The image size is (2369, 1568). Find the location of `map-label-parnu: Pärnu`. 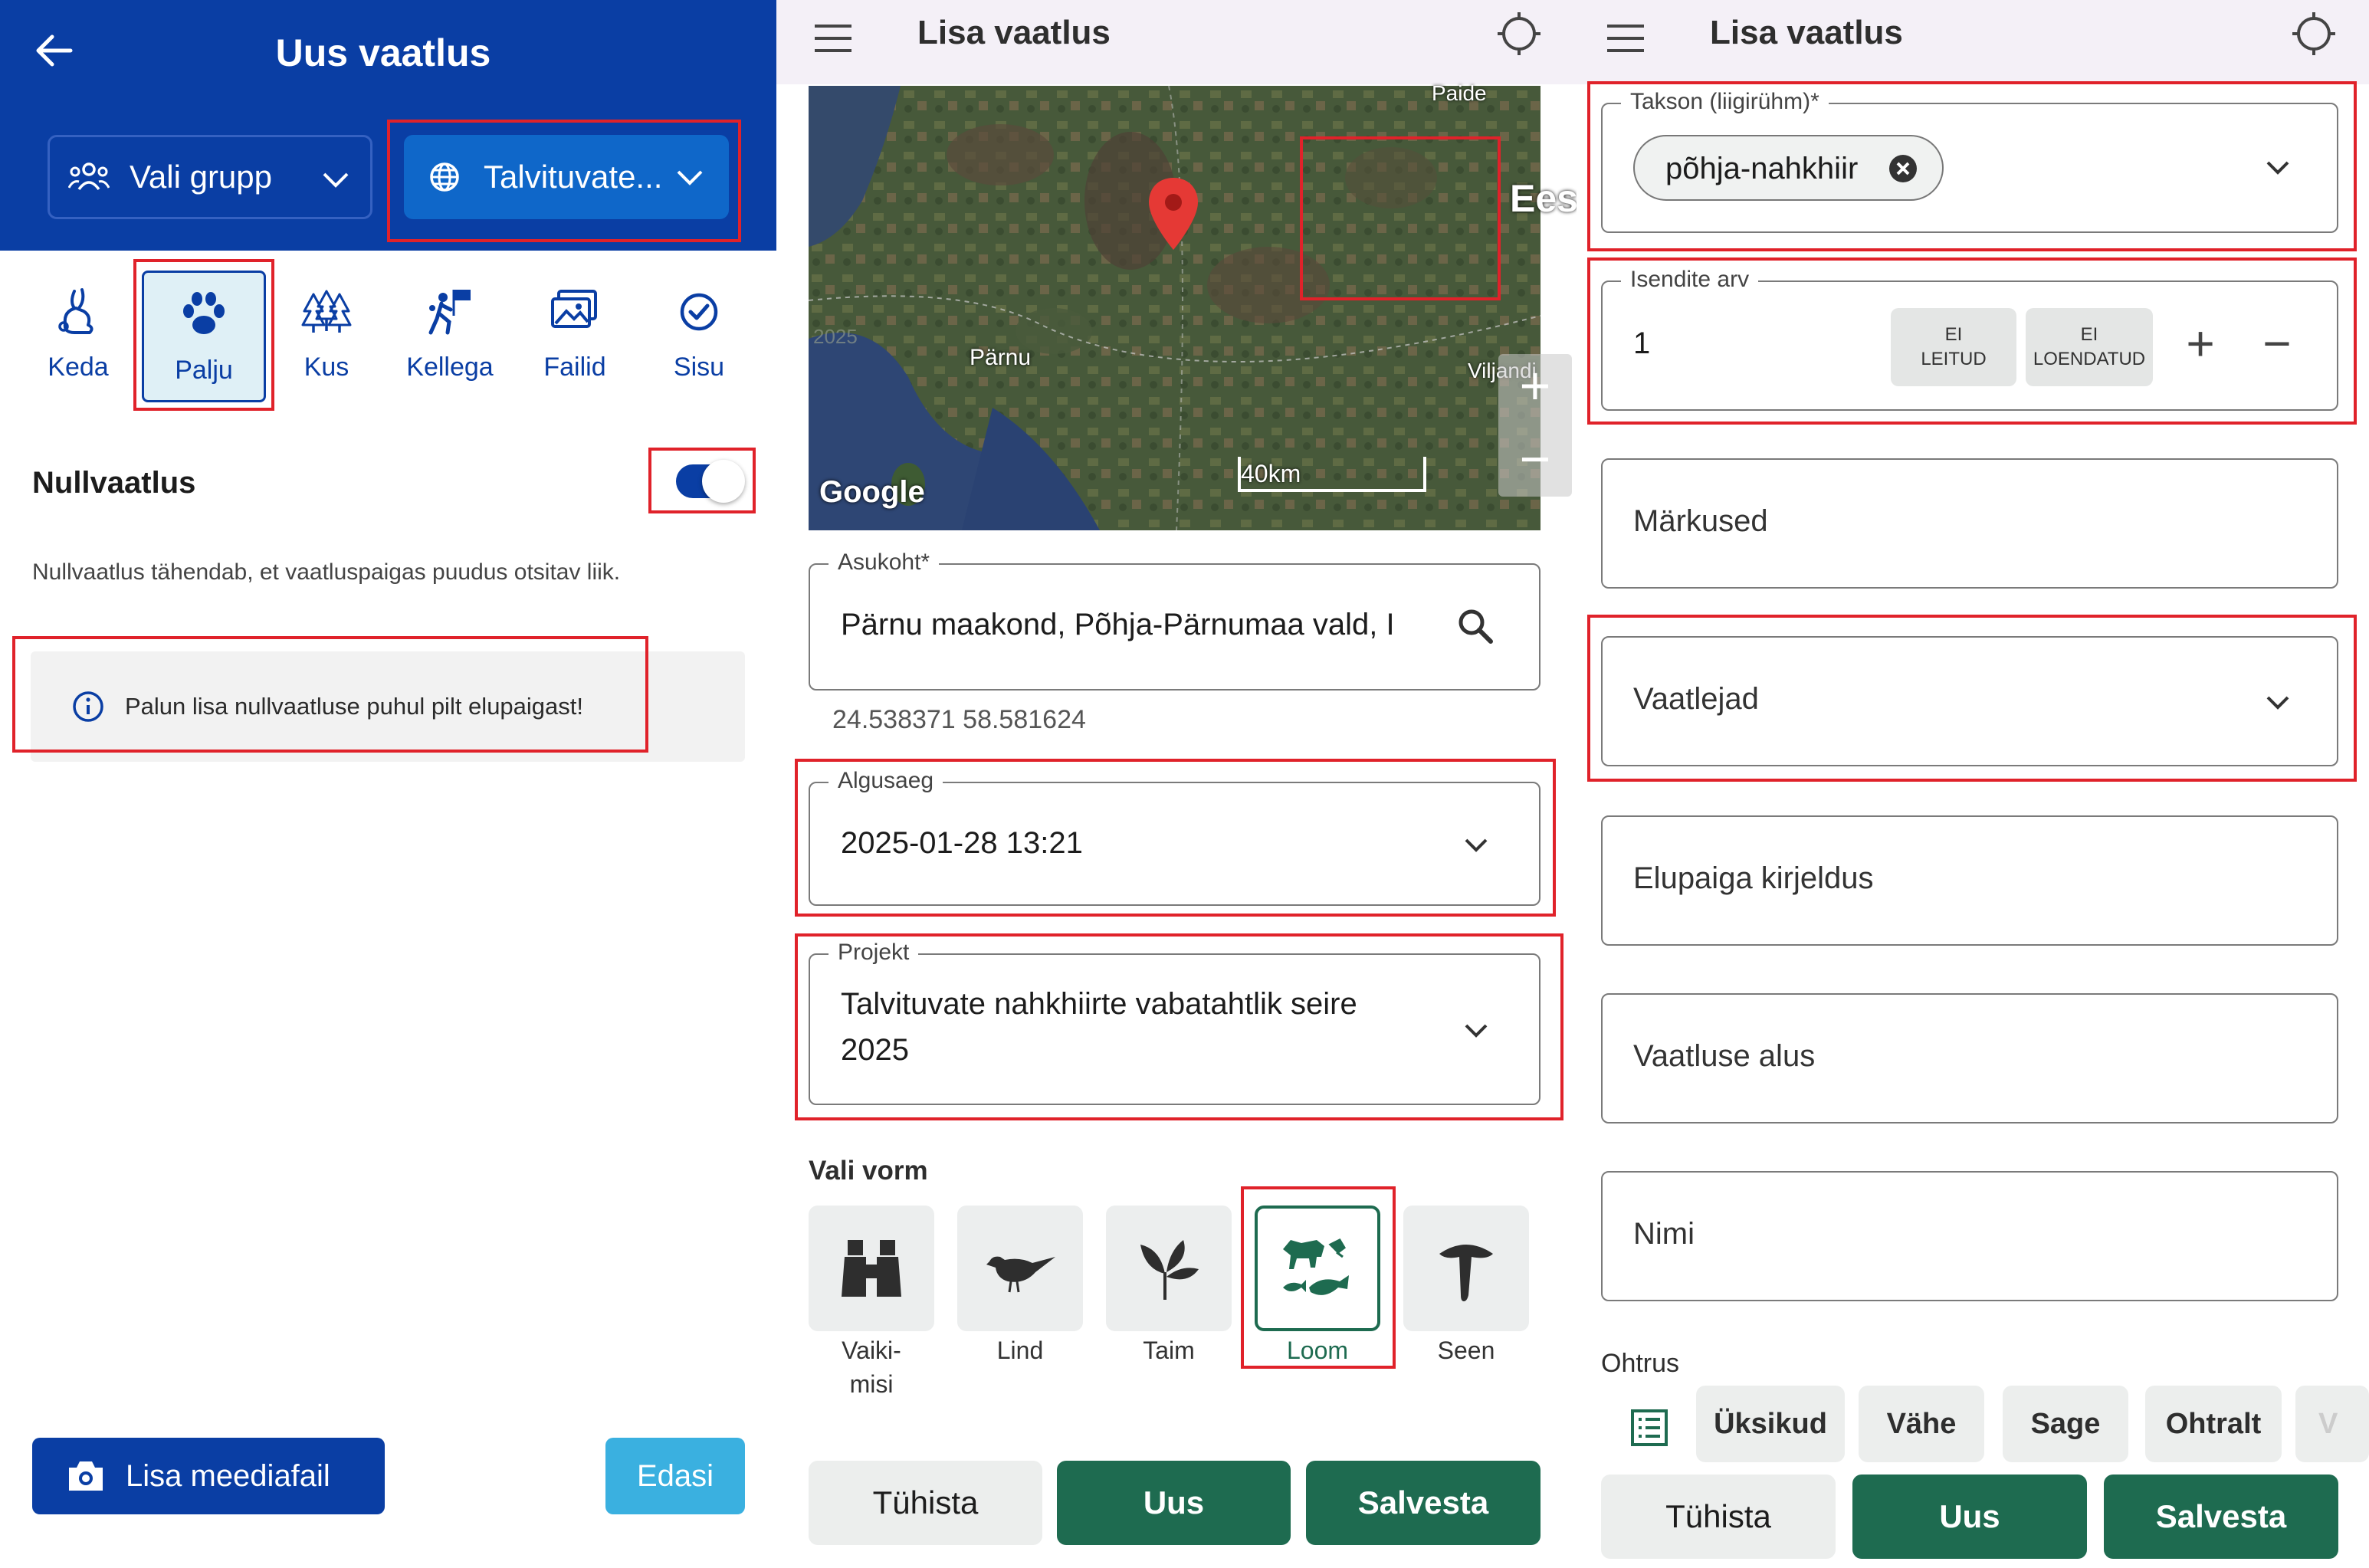

map-label-parnu: Pärnu is located at coordinates (1001, 357).